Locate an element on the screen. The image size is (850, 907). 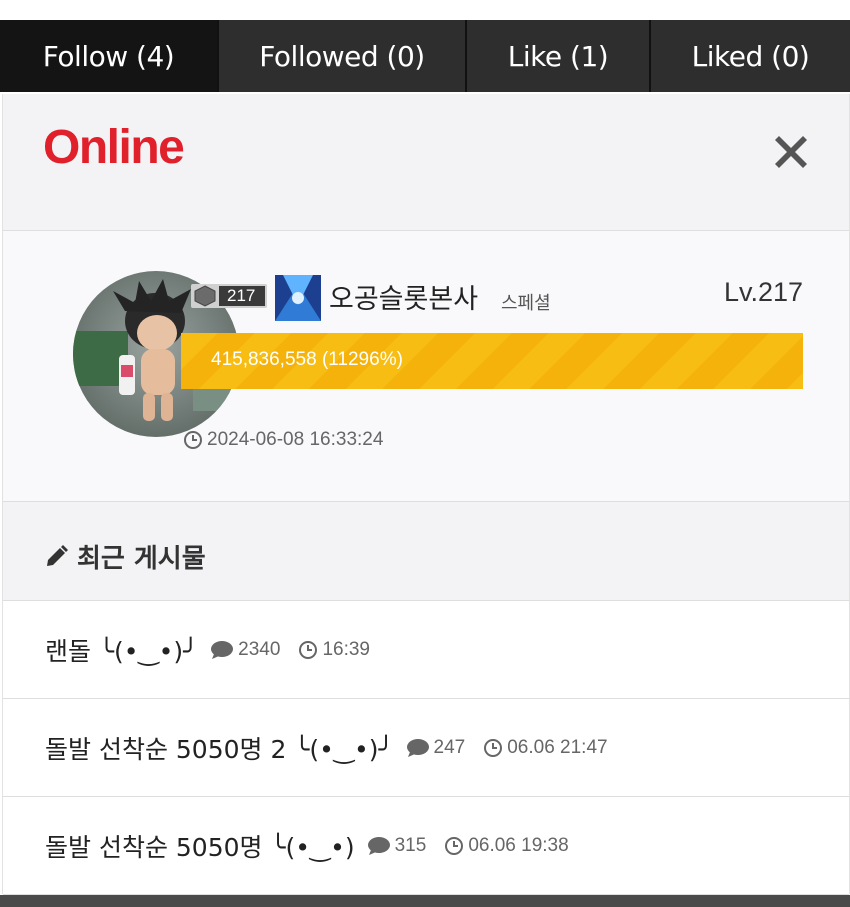
recent-posts-label: 최근 게시물 is located at coordinates (141, 559).